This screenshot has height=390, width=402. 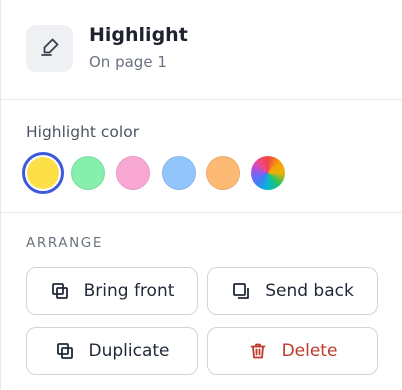 What do you see at coordinates (65, 351) in the screenshot?
I see `duplicate-icon` at bounding box center [65, 351].